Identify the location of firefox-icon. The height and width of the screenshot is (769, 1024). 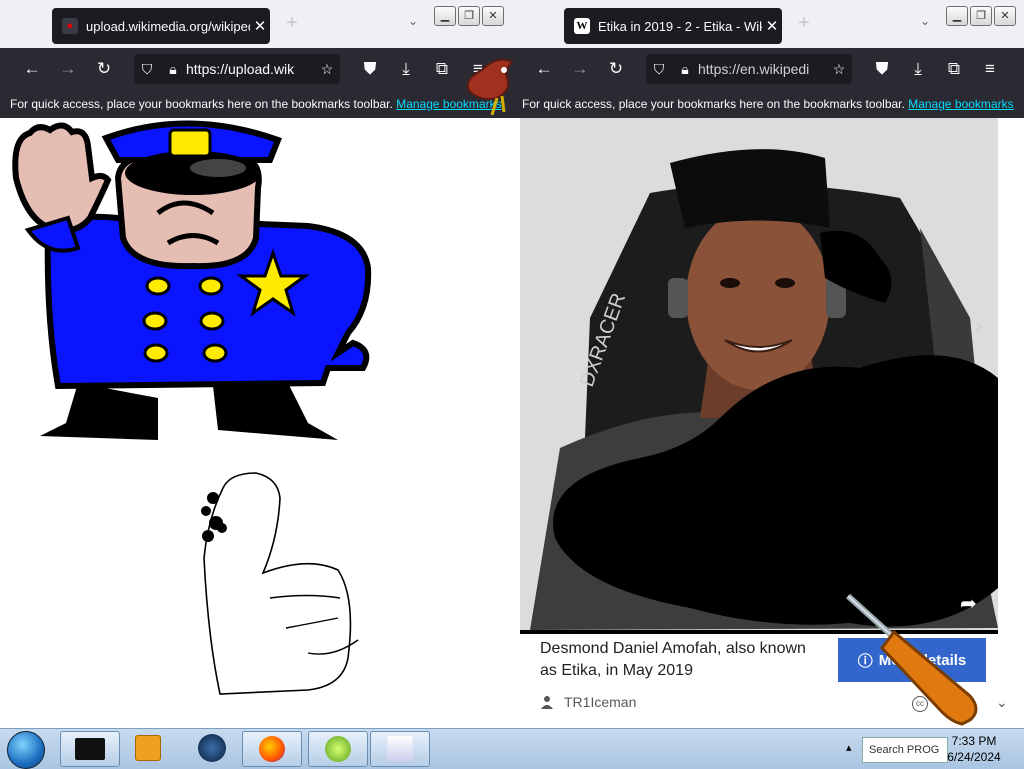
(272, 749).